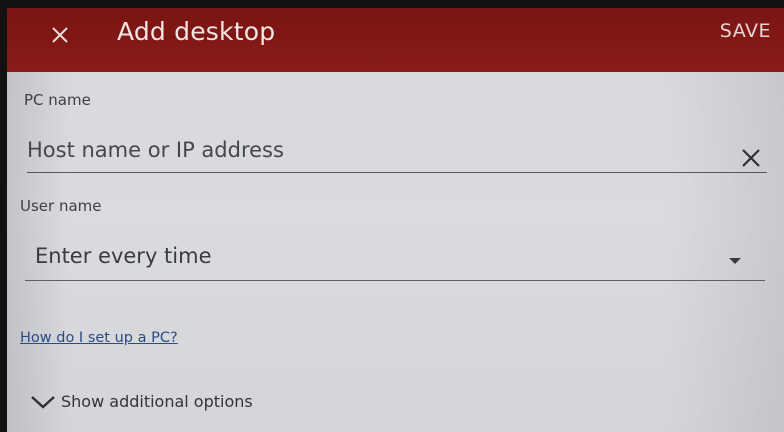 The height and width of the screenshot is (432, 784). Describe the element at coordinates (735, 261) in the screenshot. I see `dropdown-arrow-icon` at that location.